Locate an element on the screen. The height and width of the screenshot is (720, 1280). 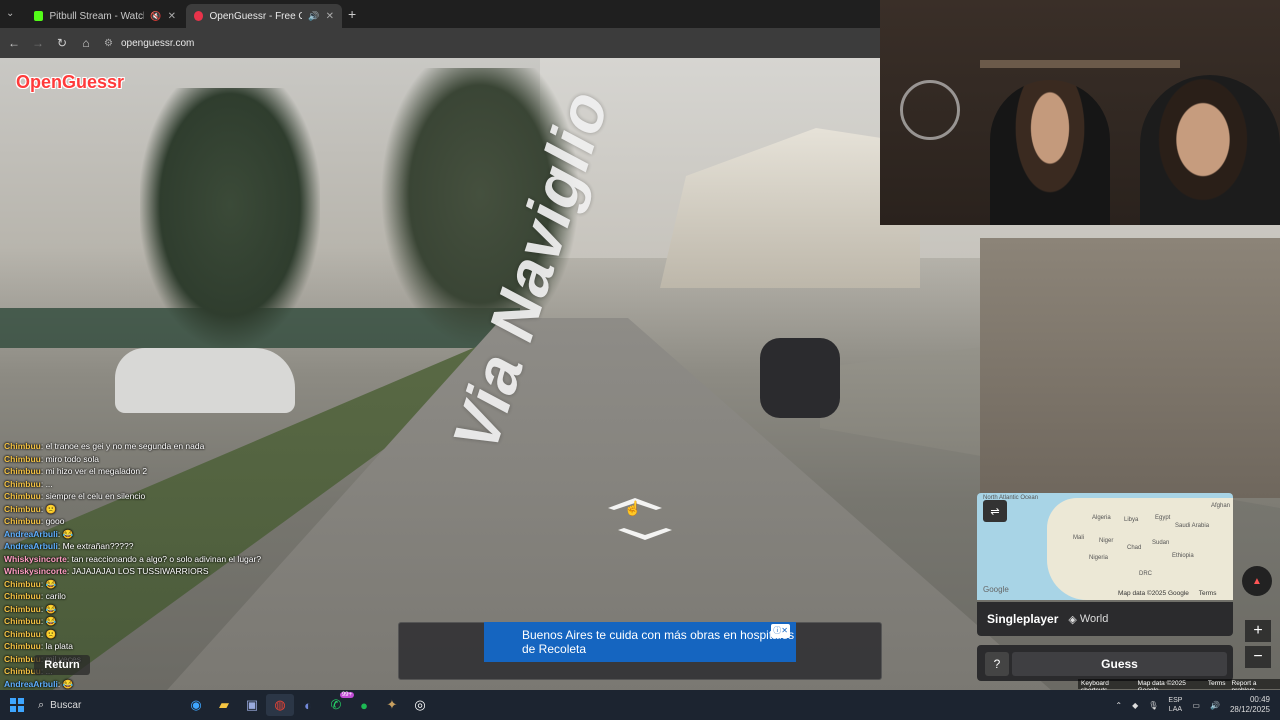
spotify-icon: ● is located at coordinates (364, 705).